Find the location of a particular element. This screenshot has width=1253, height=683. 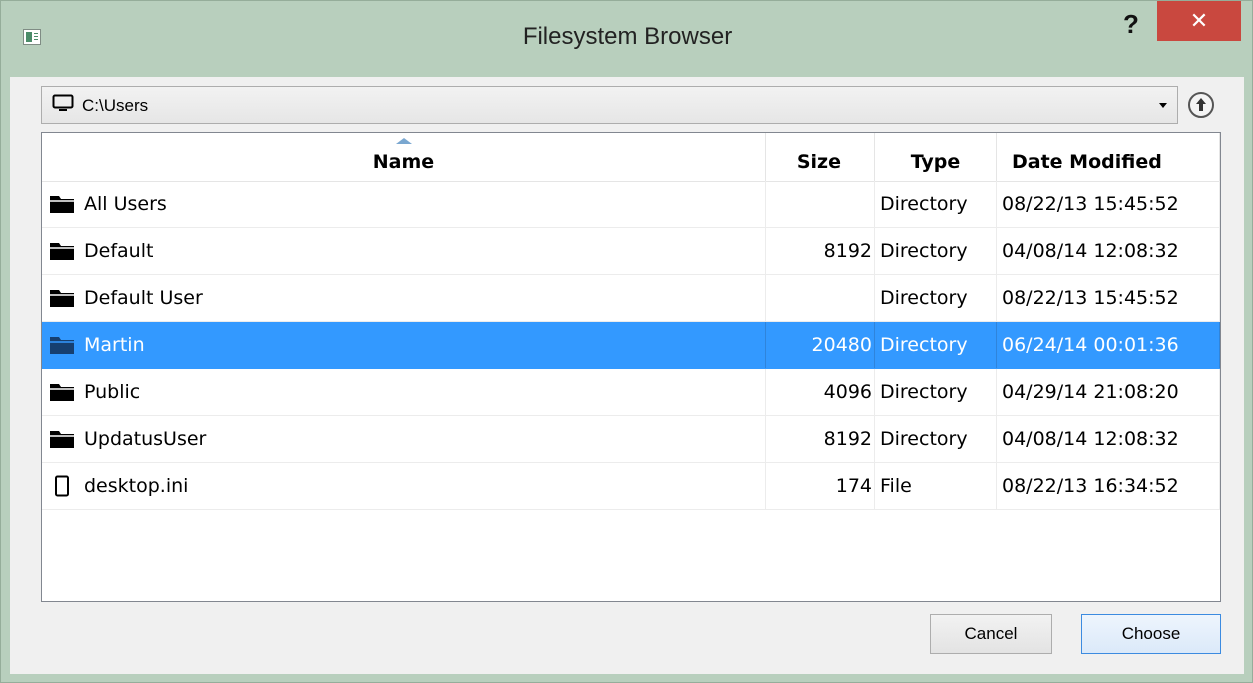

file-icon is located at coordinates (62, 486).